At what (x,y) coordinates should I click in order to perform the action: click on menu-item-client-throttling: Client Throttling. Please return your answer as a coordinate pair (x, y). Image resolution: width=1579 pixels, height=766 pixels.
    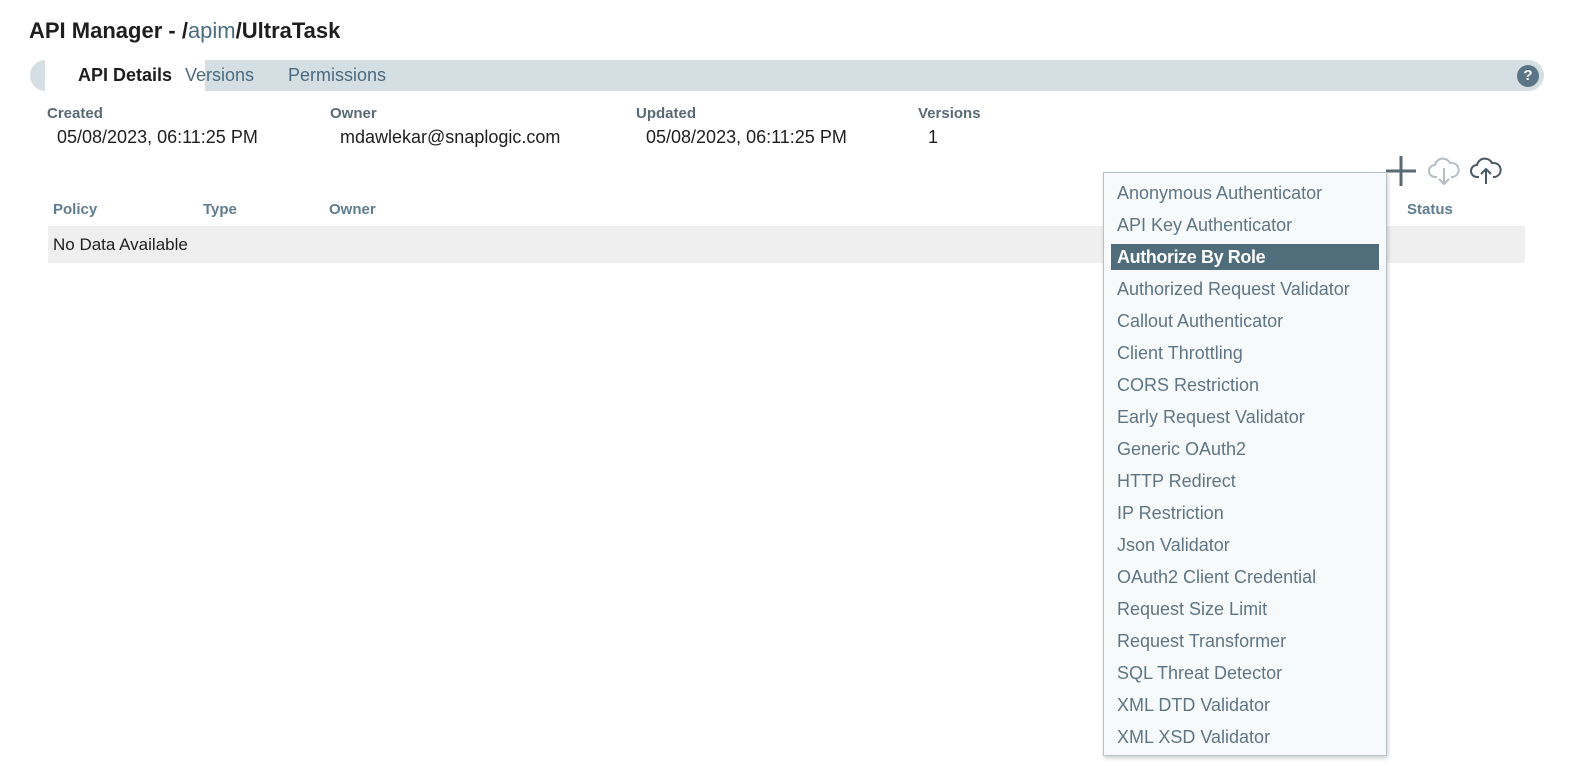
    Looking at the image, I should click on (1245, 353).